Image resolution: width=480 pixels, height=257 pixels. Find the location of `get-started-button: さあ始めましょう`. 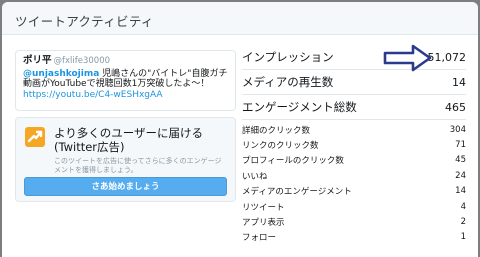

get-started-button: さあ始めましょう is located at coordinates (125, 186).